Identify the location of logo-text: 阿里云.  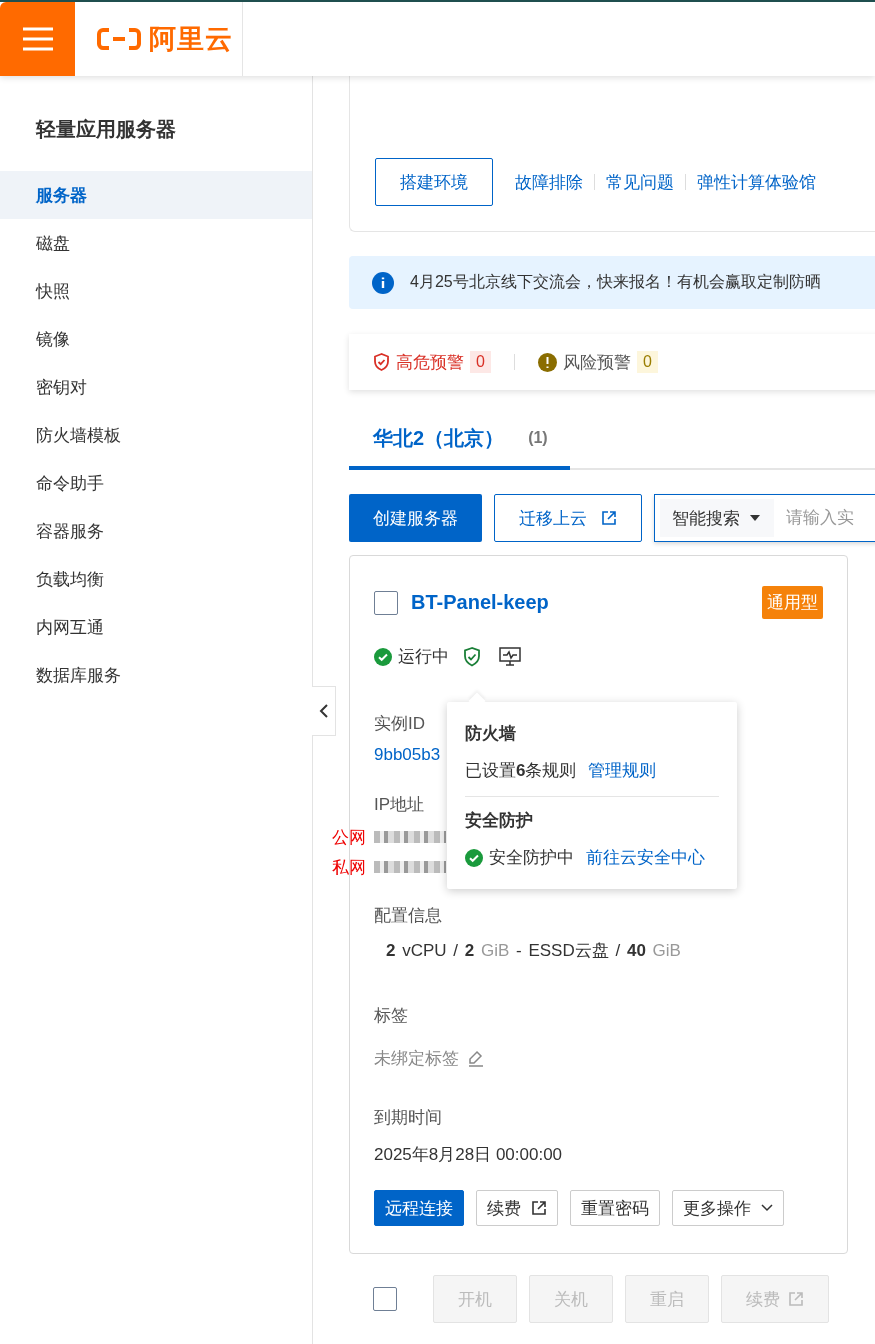
(191, 39).